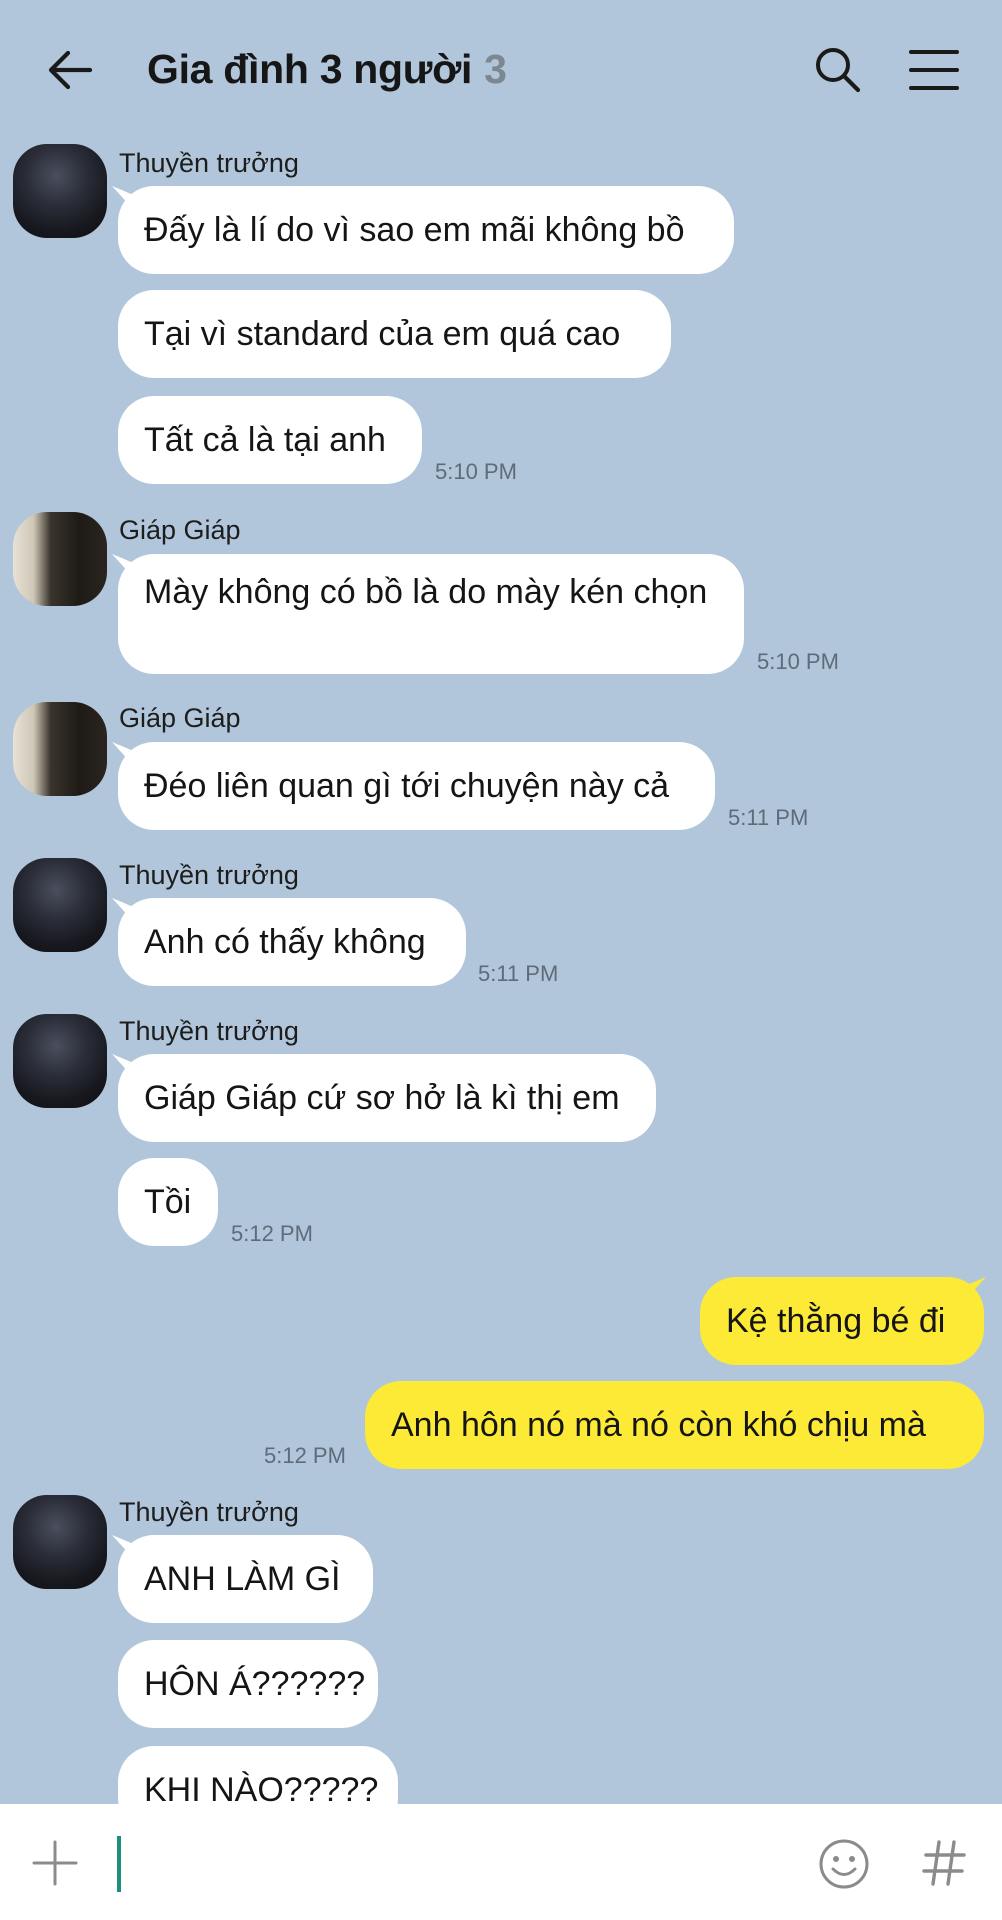 The image size is (1002, 1920). What do you see at coordinates (168, 1202) in the screenshot?
I see `message-bubble: Tồi` at bounding box center [168, 1202].